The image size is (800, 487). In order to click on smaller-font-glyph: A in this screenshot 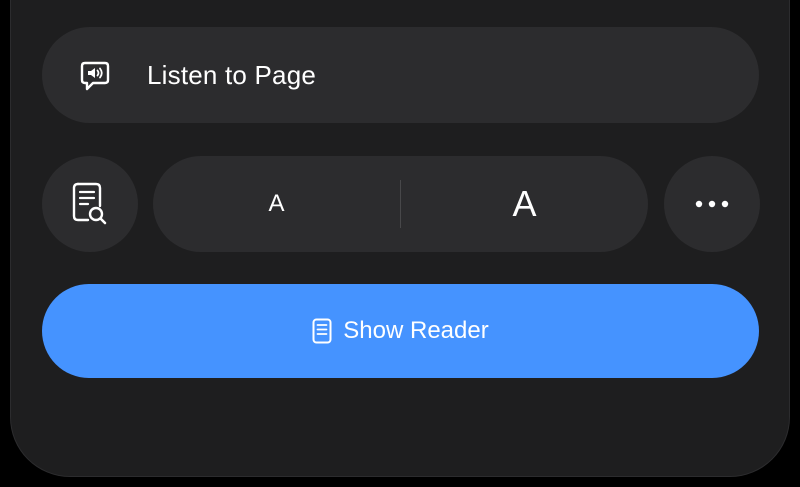, I will do `click(276, 203)`.